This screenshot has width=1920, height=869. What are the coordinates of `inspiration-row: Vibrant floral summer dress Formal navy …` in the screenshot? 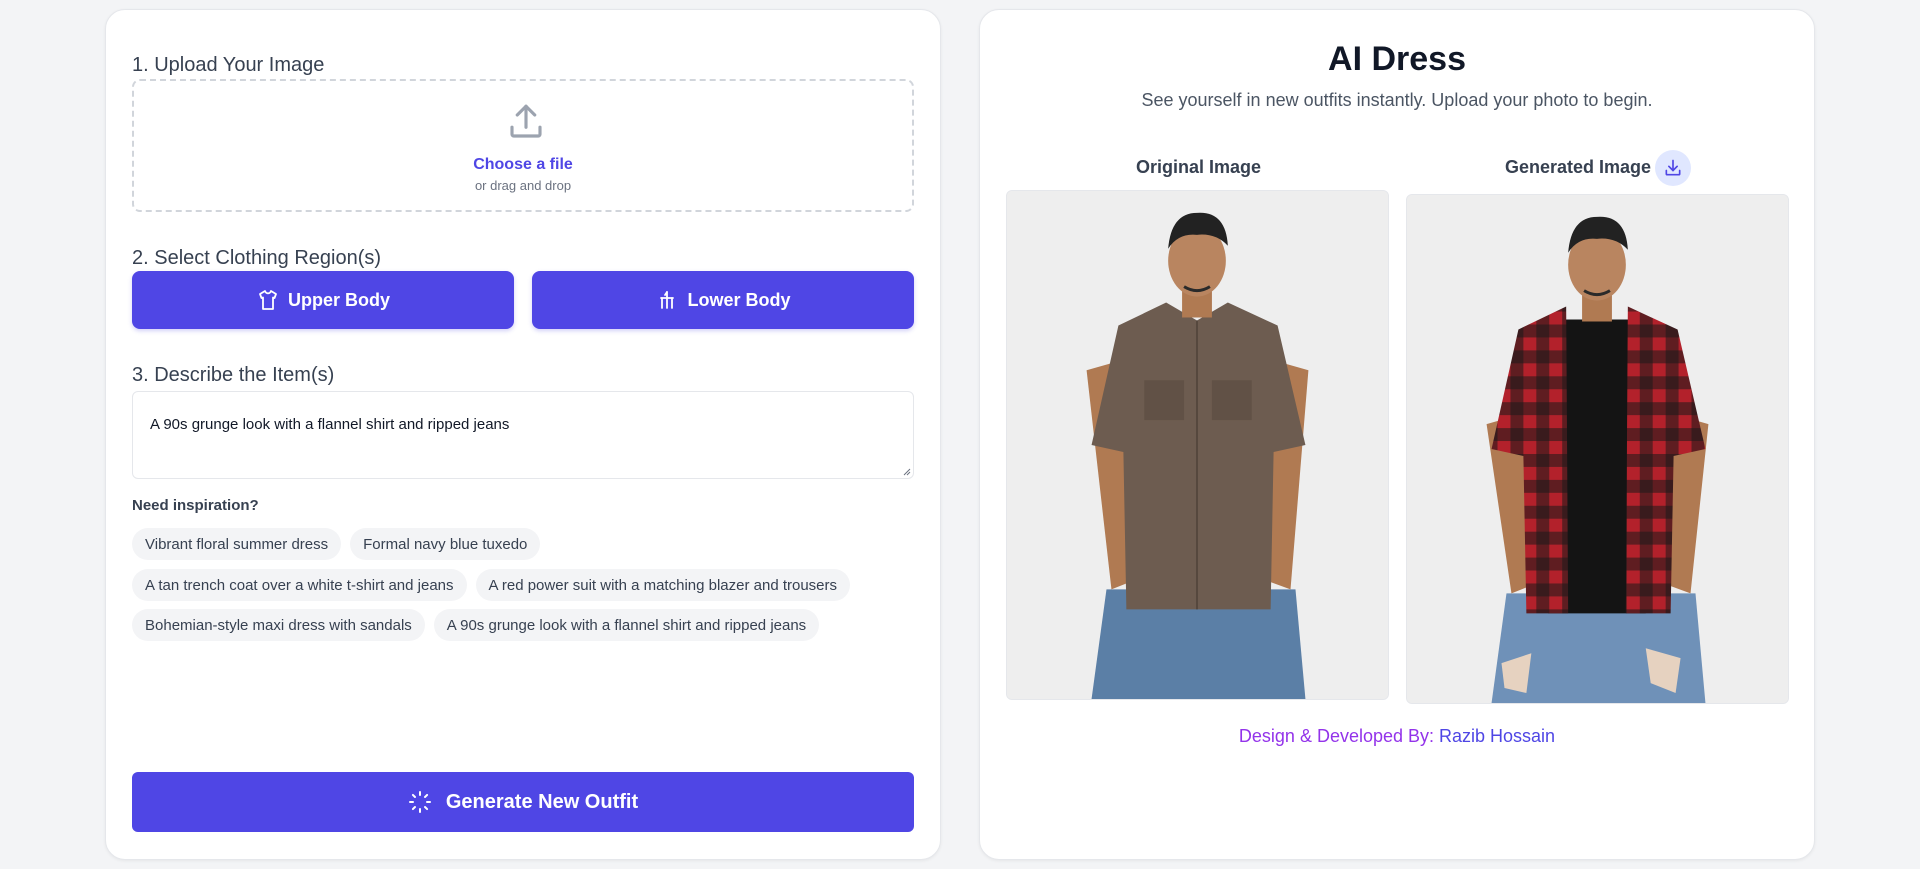 It's located at (336, 544).